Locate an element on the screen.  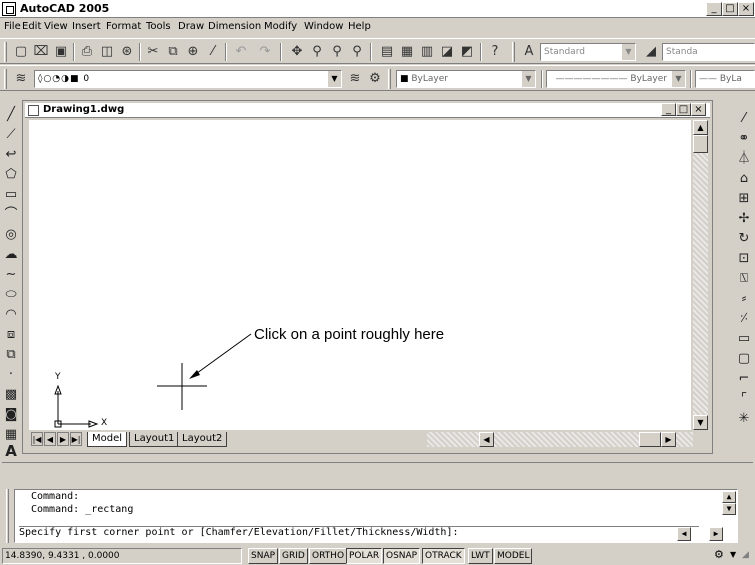
chamfer-icon: ⌐ is located at coordinates (744, 379).